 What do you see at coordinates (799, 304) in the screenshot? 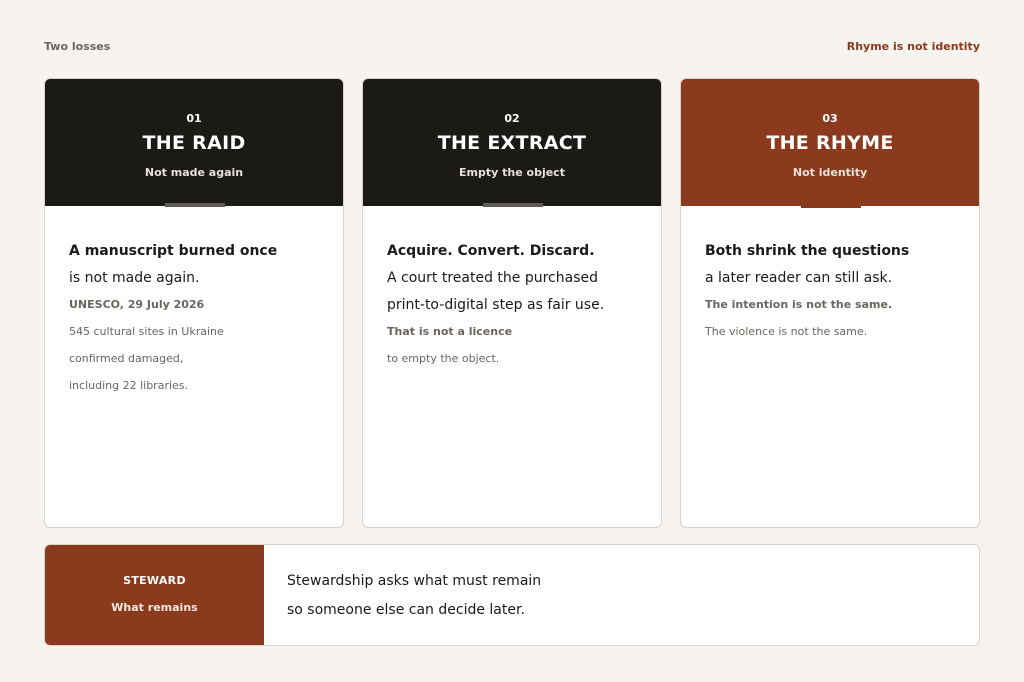
I see `card-meta: The intention is not the same.` at bounding box center [799, 304].